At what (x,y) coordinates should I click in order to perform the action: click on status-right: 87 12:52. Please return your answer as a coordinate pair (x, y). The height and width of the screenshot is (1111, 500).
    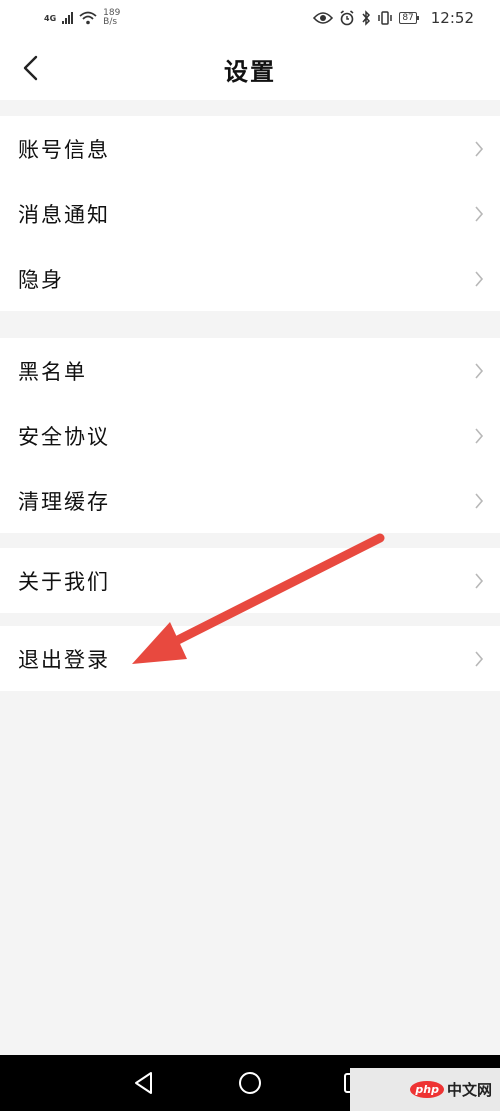
    Looking at the image, I should click on (393, 18).